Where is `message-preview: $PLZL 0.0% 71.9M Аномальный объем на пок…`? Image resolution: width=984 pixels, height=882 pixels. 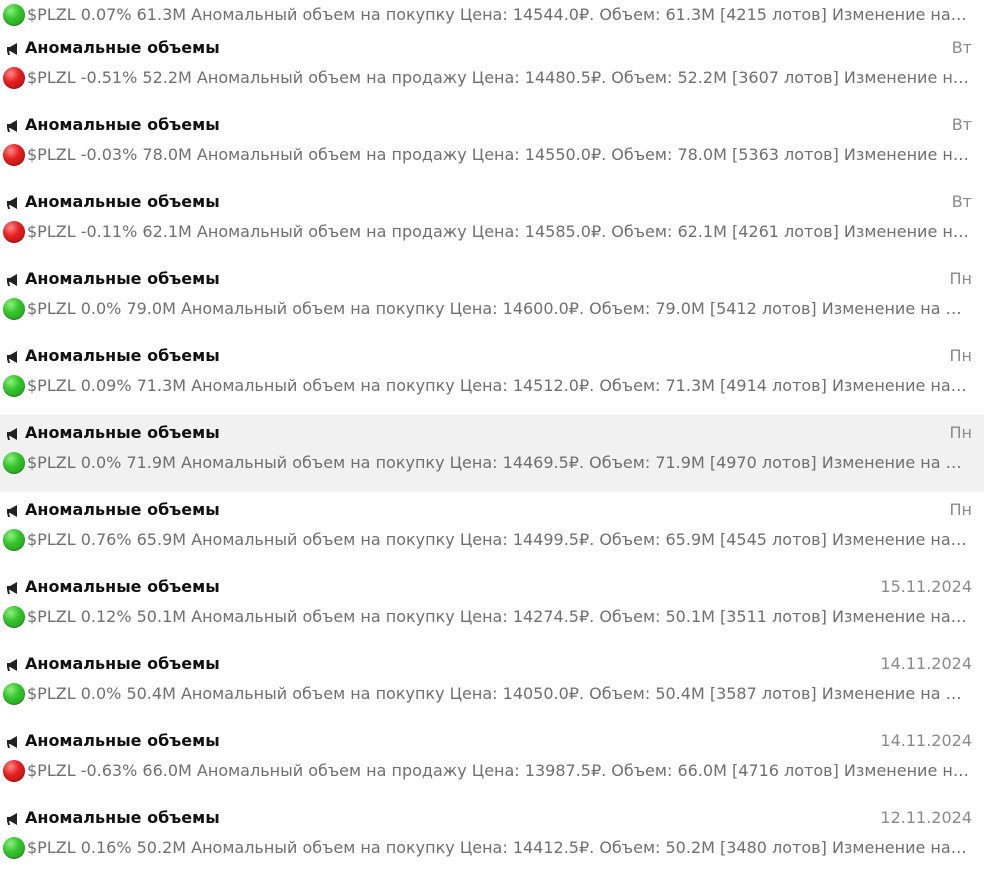
message-preview: $PLZL 0.0% 71.9M Аномальный объем на пок… is located at coordinates (499, 462).